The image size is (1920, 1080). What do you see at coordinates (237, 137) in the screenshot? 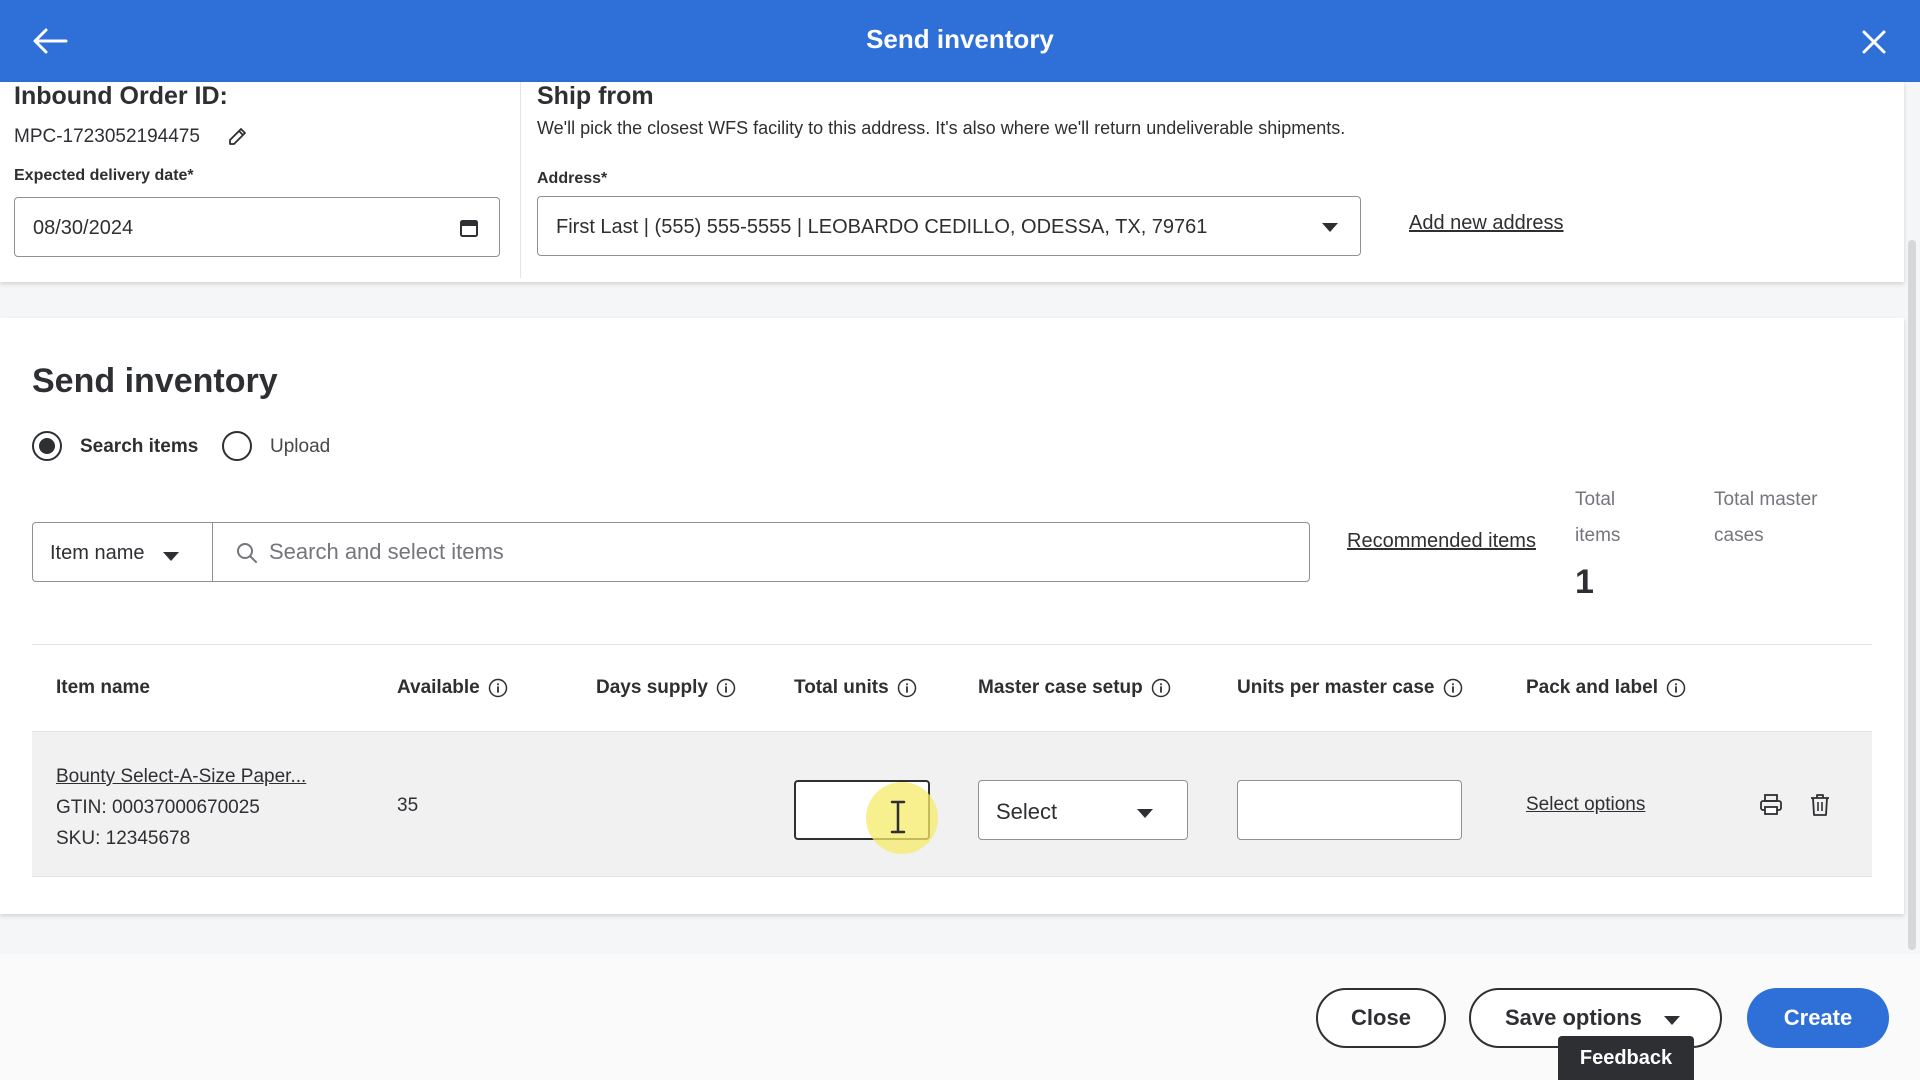
I see `edit-pencil-icon` at bounding box center [237, 137].